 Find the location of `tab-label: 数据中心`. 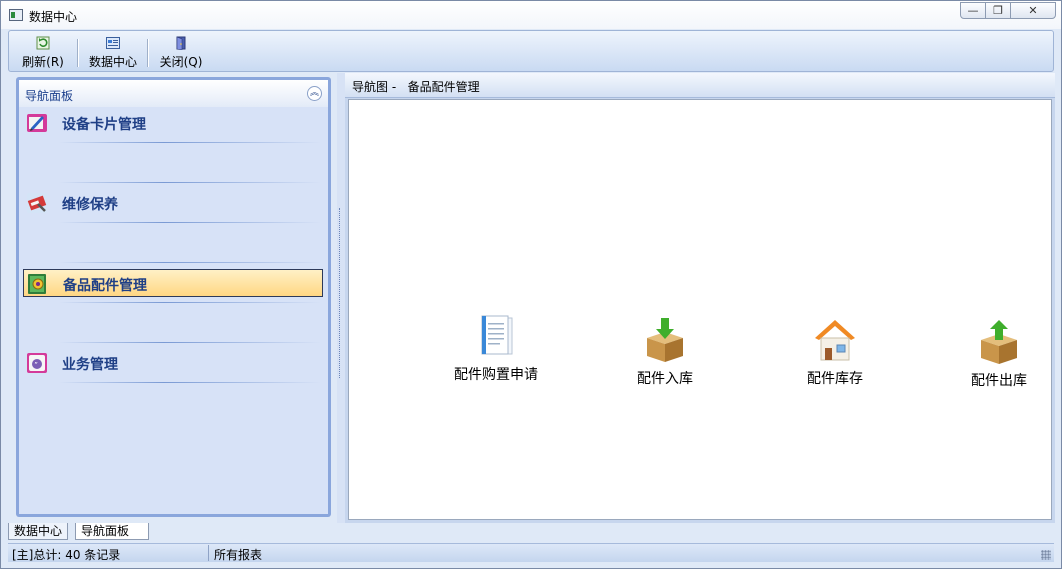

tab-label: 数据中心 is located at coordinates (38, 531).